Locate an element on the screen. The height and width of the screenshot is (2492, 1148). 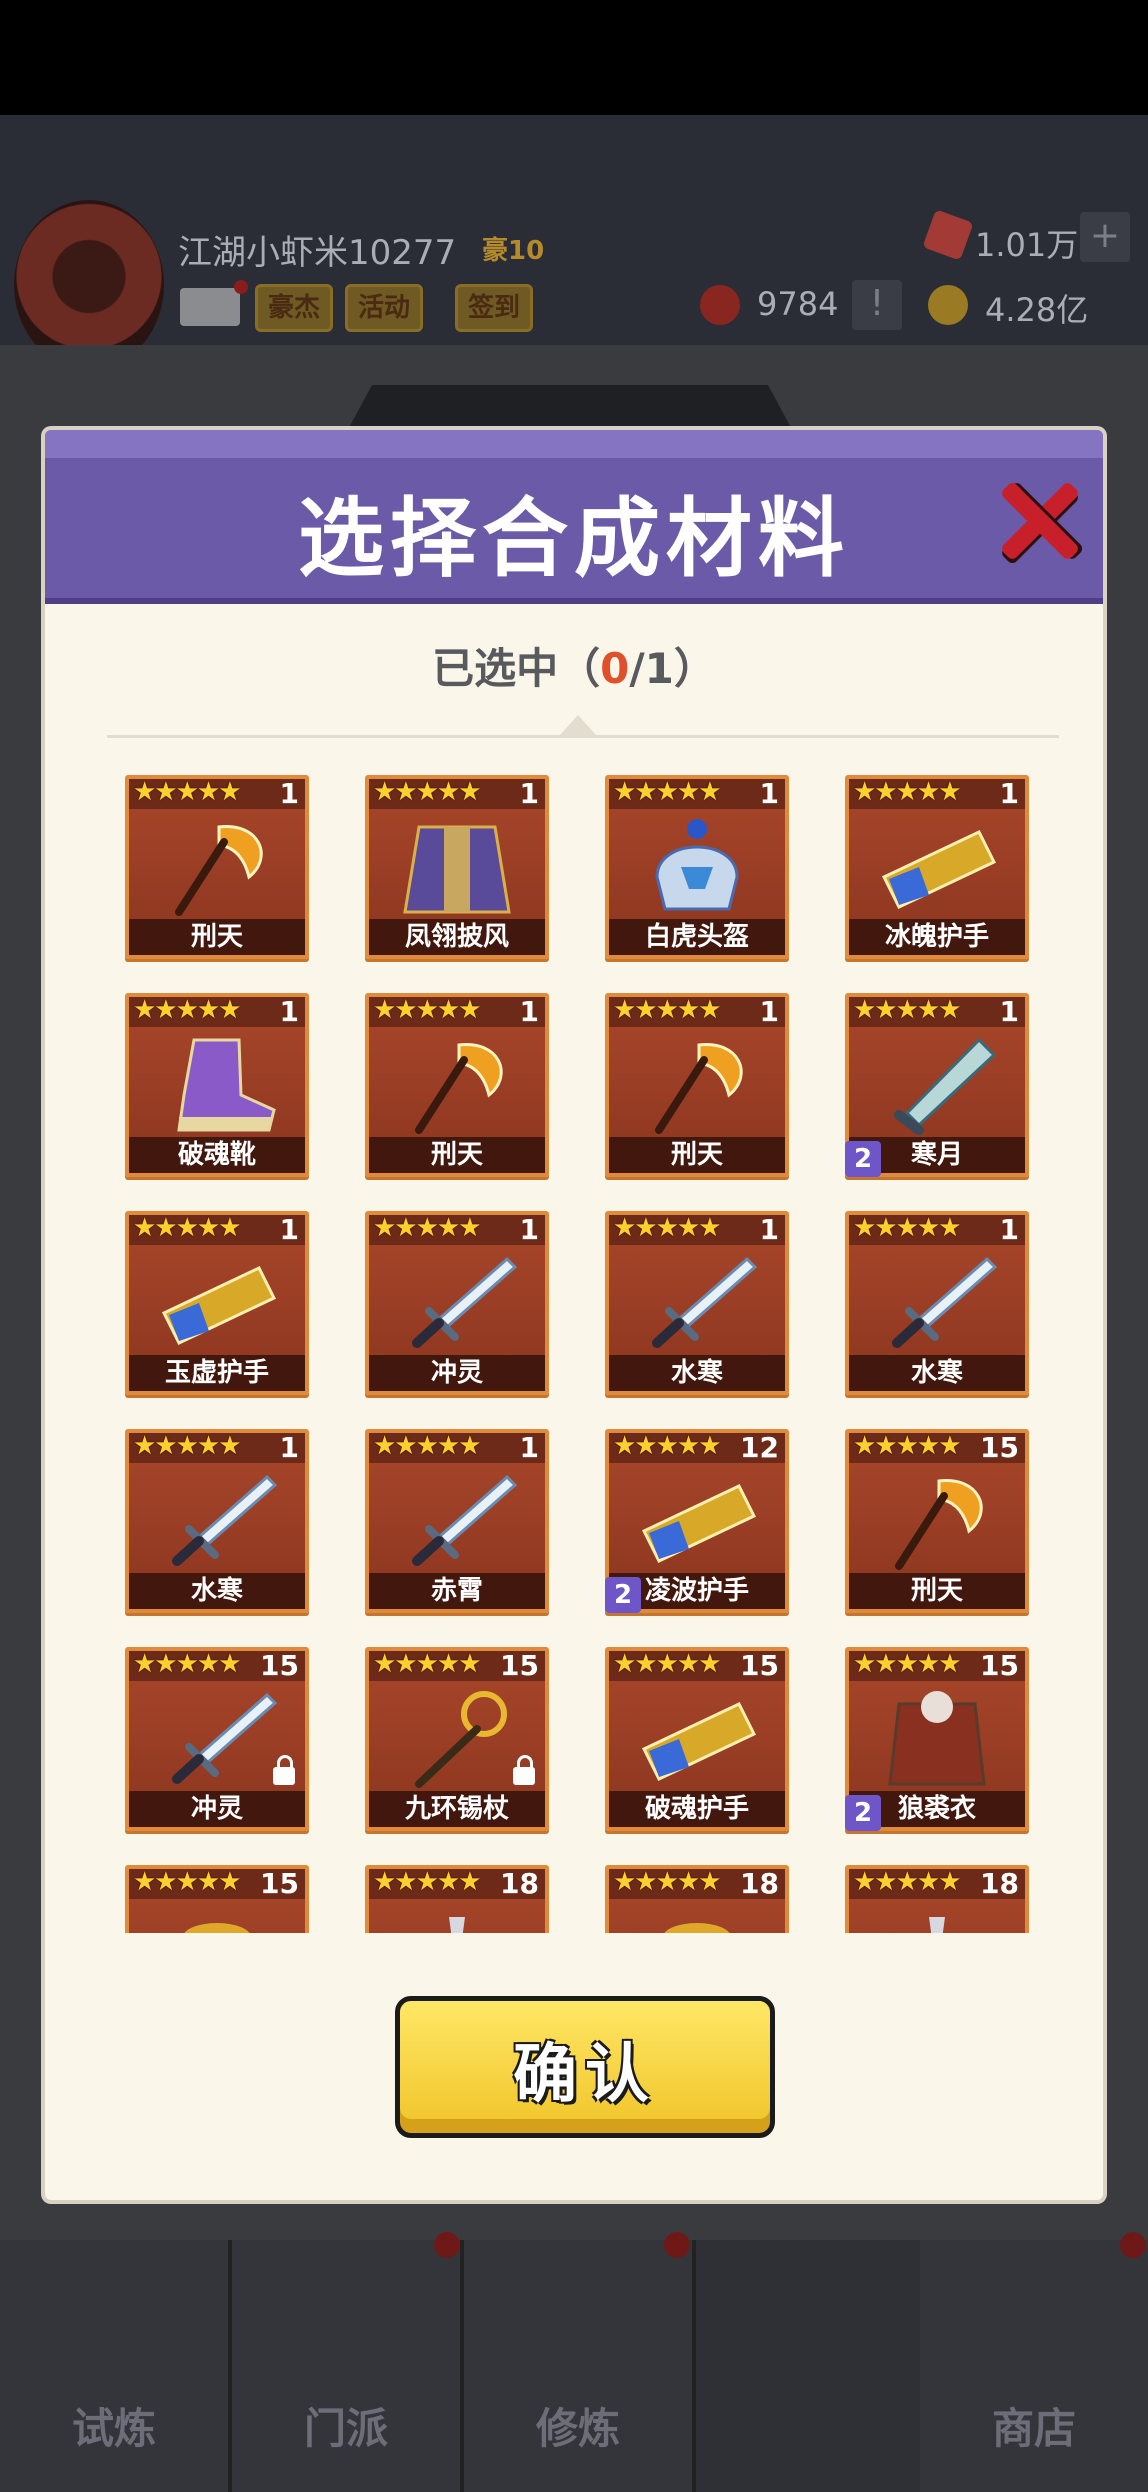
item-card: ★★★★★ 12 凌波护手 2 is located at coordinates (697, 1521).